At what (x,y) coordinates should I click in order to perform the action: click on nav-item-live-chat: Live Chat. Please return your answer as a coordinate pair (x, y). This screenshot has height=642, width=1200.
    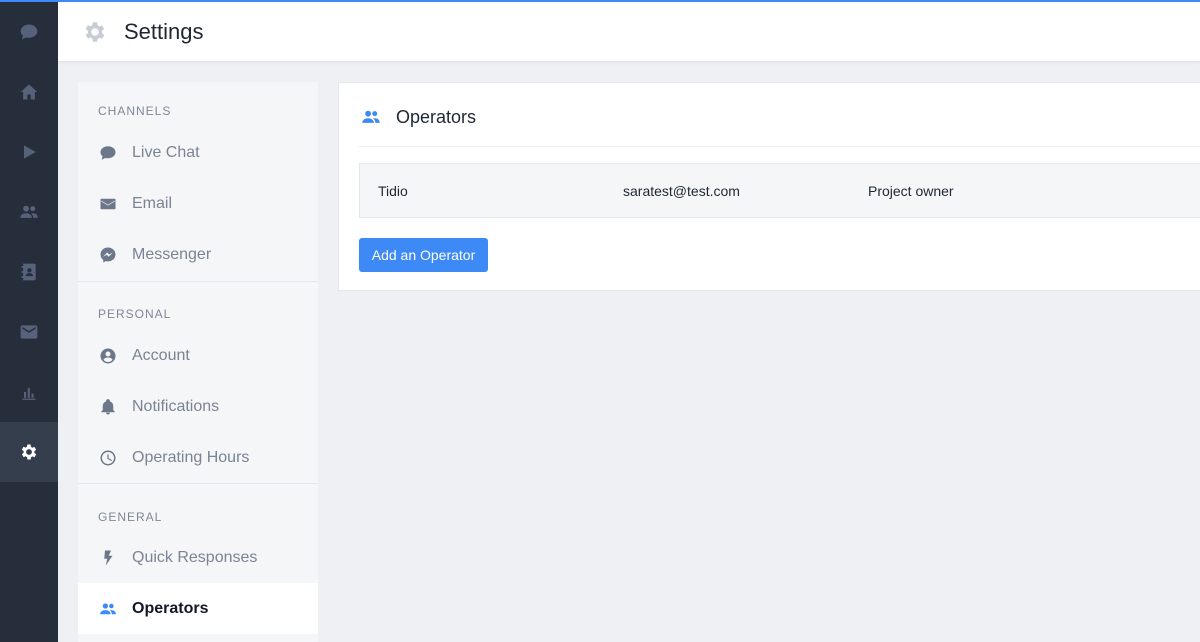
    Looking at the image, I should click on (198, 152).